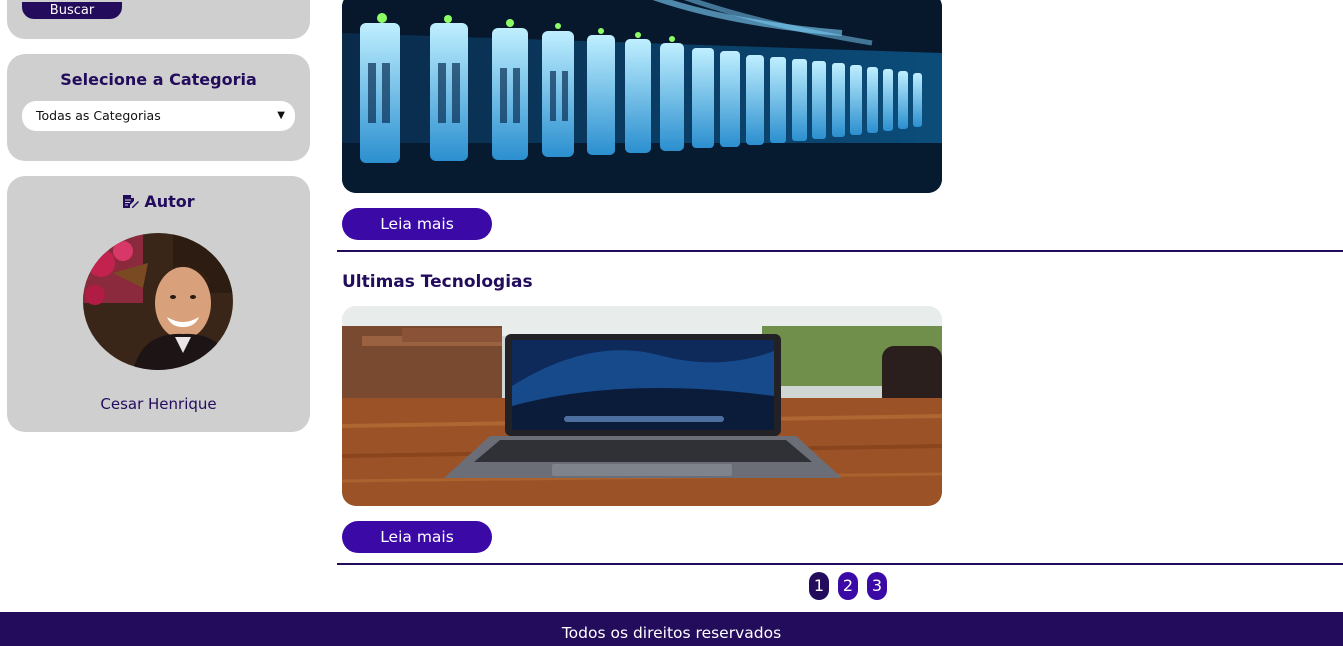 The width and height of the screenshot is (1343, 646). I want to click on category-select: Todas as Categorias ▼, so click(158, 116).